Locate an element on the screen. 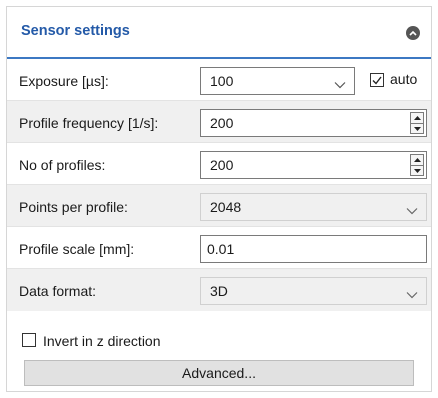  profile-frequency-spinner is located at coordinates (417, 123).